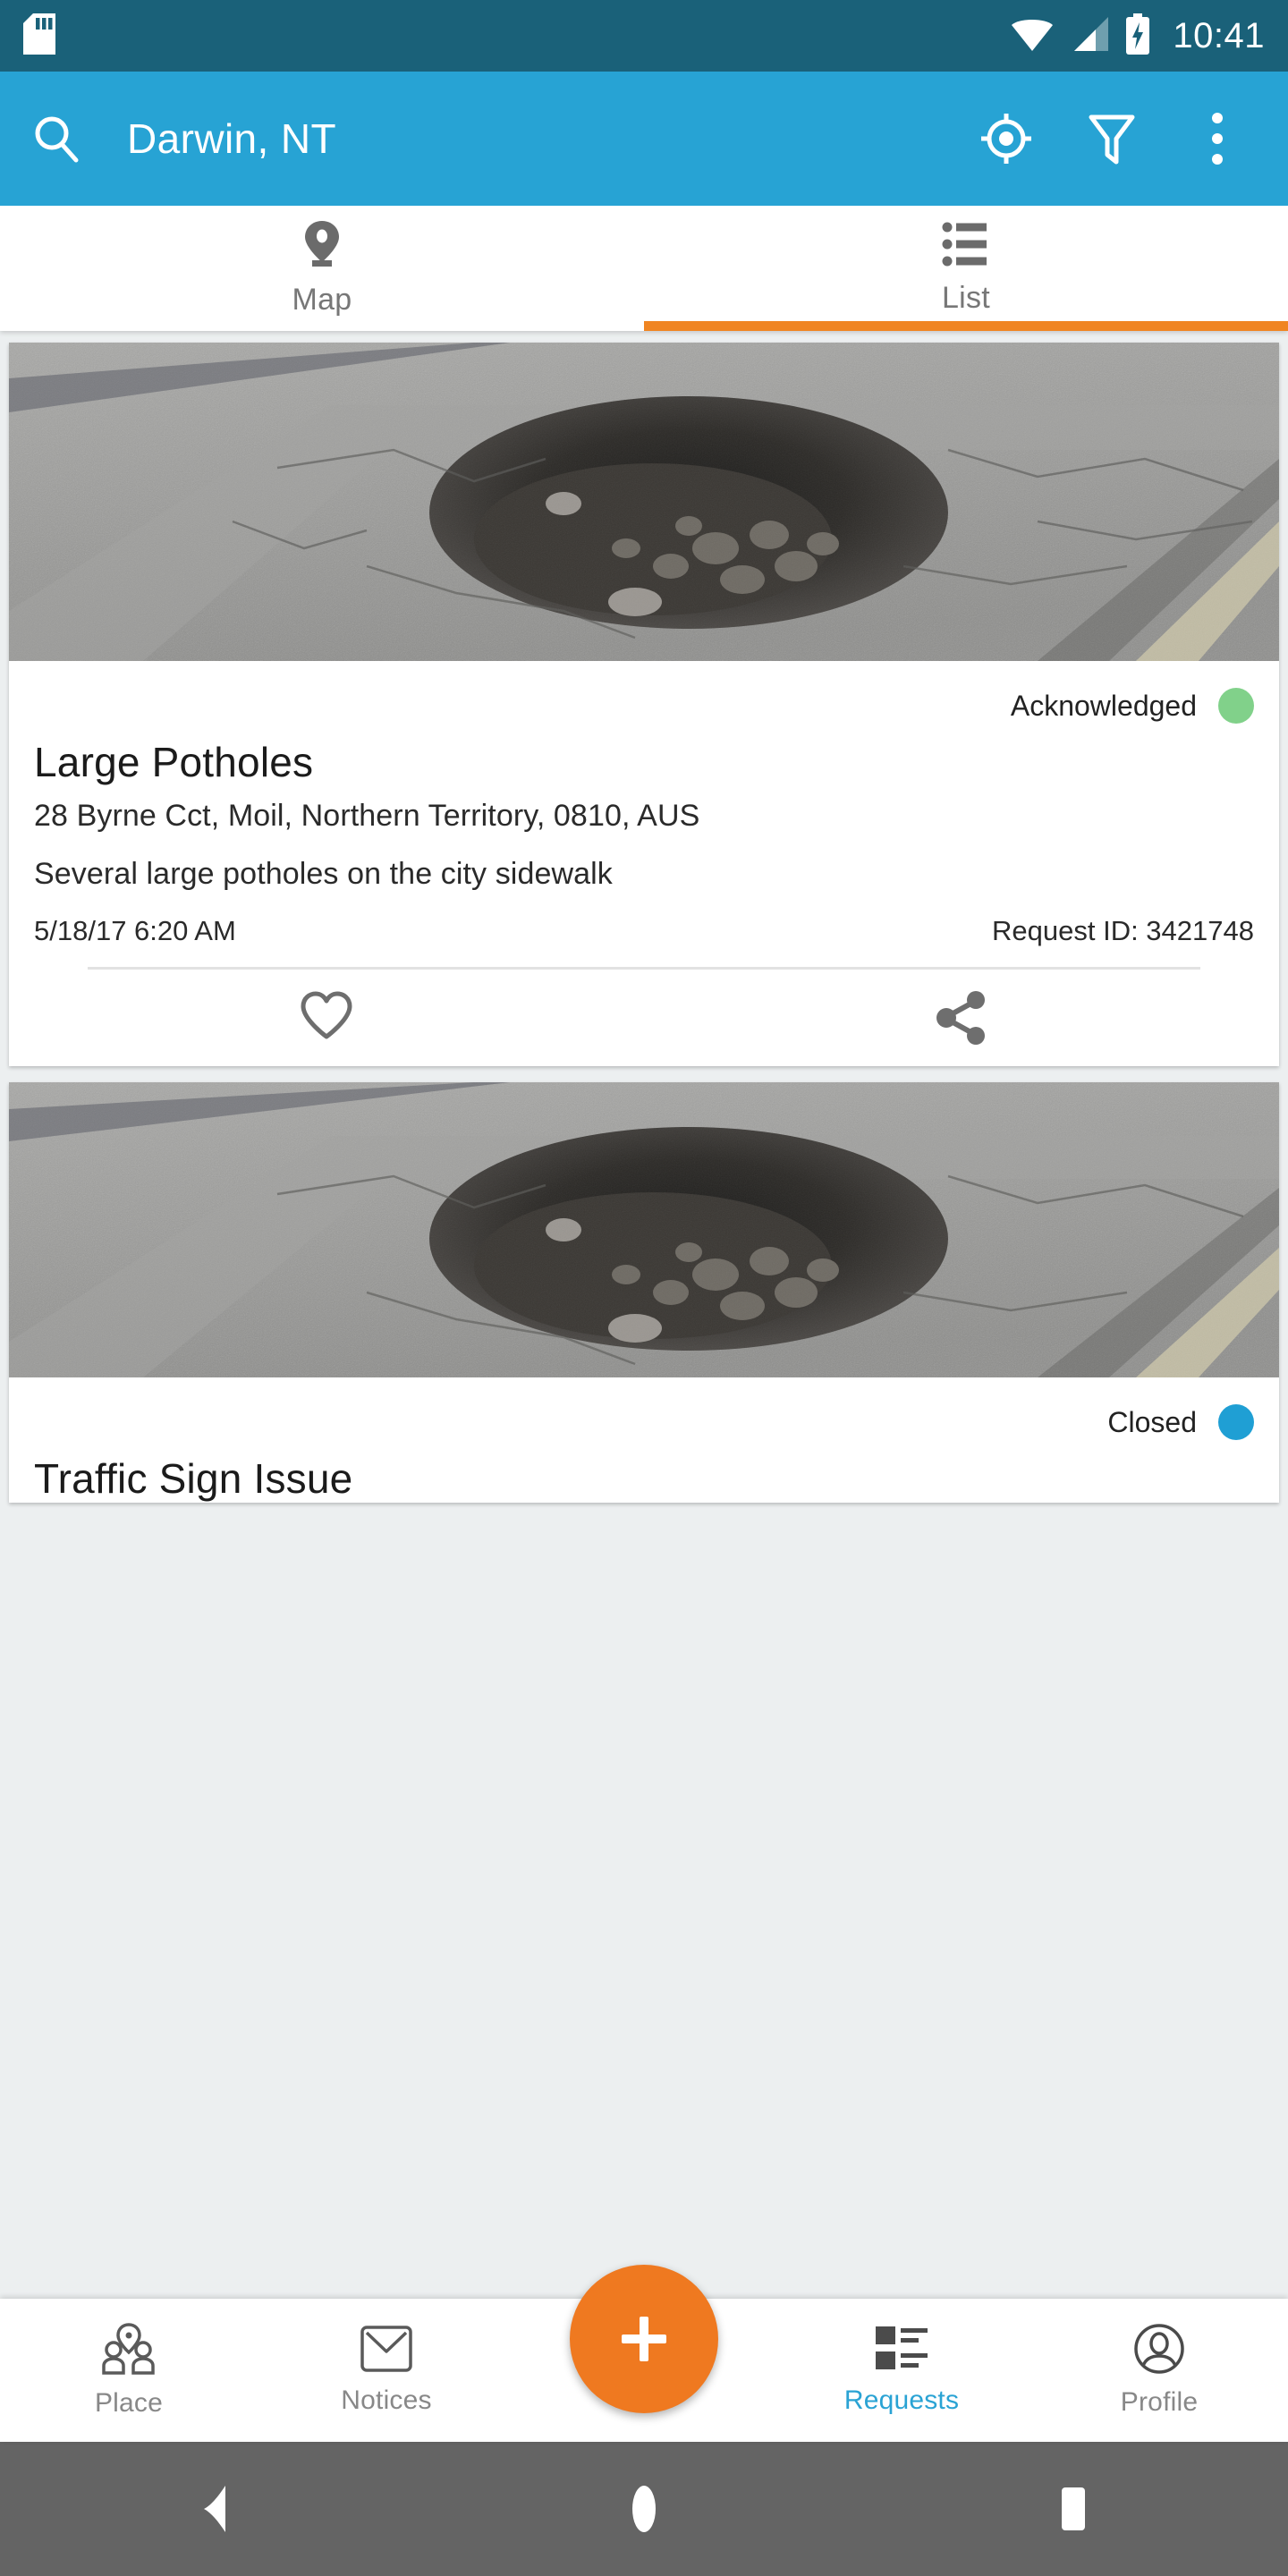  I want to click on back-button, so click(214, 2509).